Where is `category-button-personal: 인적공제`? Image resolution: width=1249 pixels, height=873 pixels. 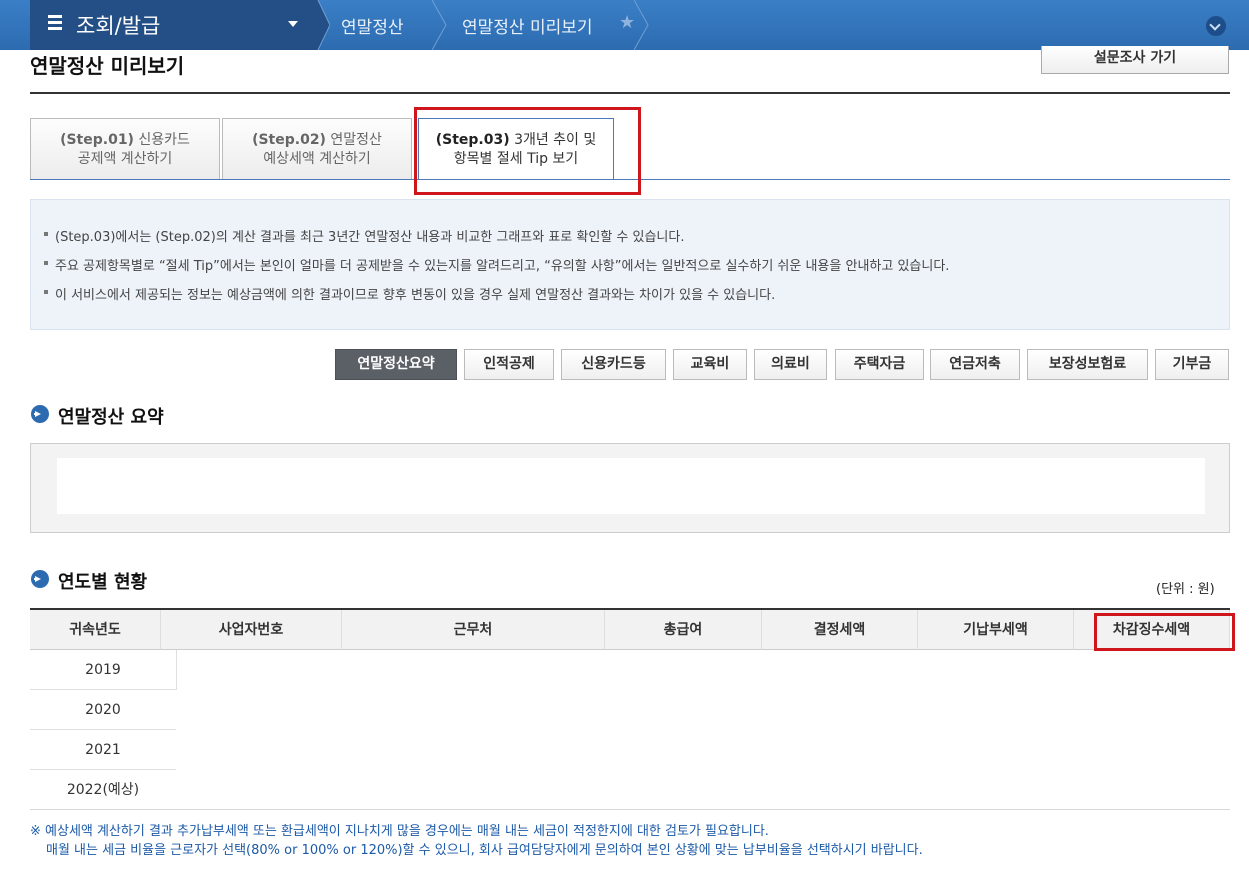 category-button-personal: 인적공제 is located at coordinates (509, 364).